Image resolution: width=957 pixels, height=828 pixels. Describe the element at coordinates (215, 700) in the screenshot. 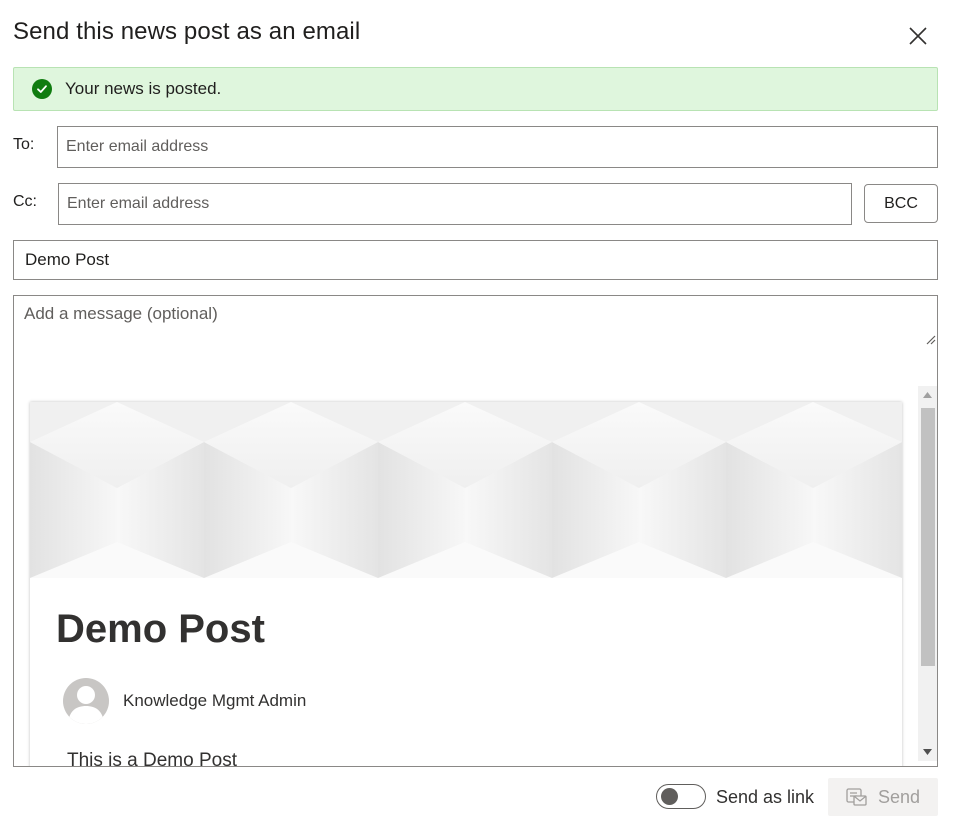

I see `author-name: Knowledge Mgmt Admin` at that location.